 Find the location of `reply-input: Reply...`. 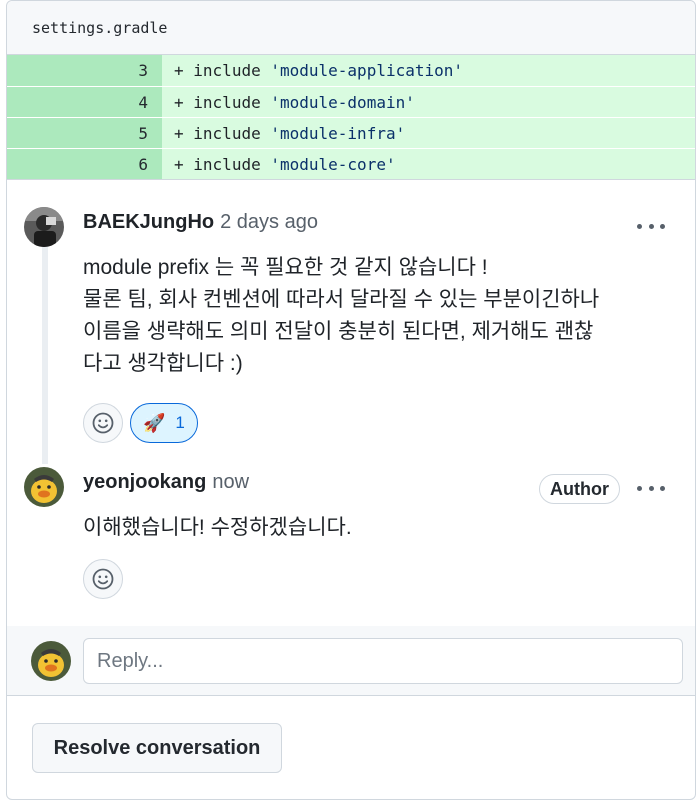

reply-input: Reply... is located at coordinates (383, 661).